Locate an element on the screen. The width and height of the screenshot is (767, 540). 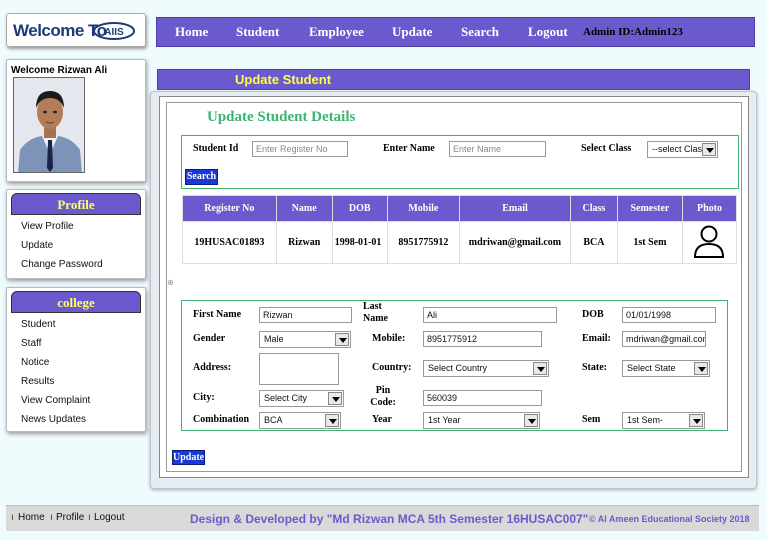
cell-photo is located at coordinates (709, 242).